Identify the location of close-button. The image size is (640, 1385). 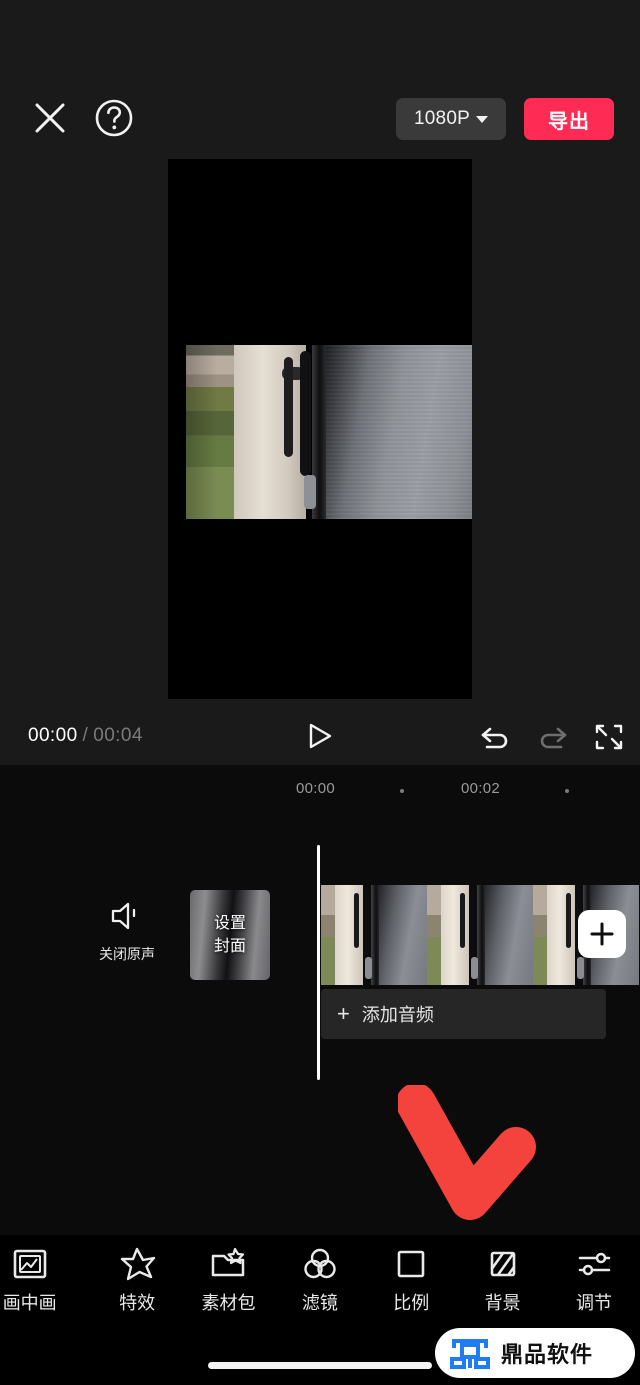
(50, 118).